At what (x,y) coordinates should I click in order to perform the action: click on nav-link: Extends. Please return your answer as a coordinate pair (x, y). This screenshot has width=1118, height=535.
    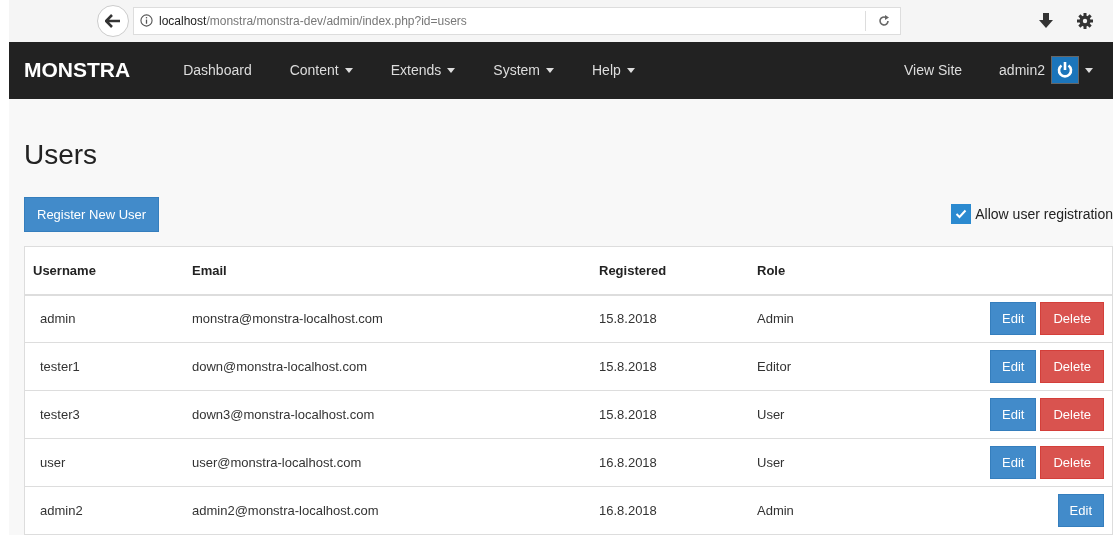
    Looking at the image, I should click on (423, 70).